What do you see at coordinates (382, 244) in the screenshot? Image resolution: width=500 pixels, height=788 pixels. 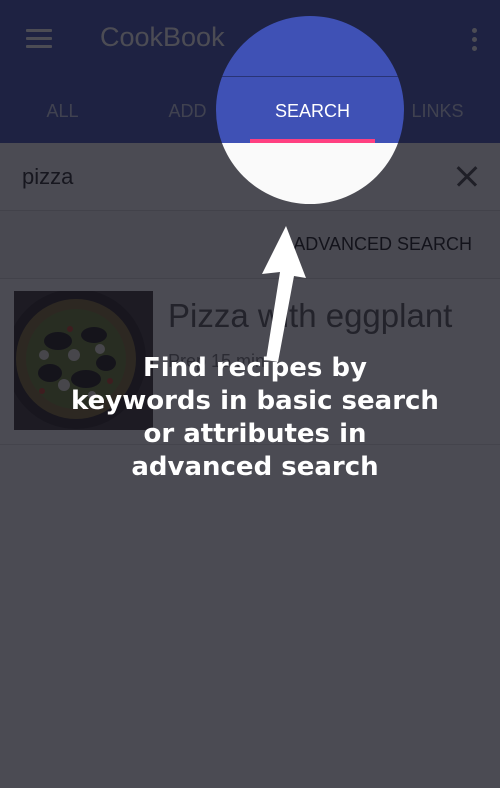 I see `advanced-search-button: ADVANCED SEARCH` at bounding box center [382, 244].